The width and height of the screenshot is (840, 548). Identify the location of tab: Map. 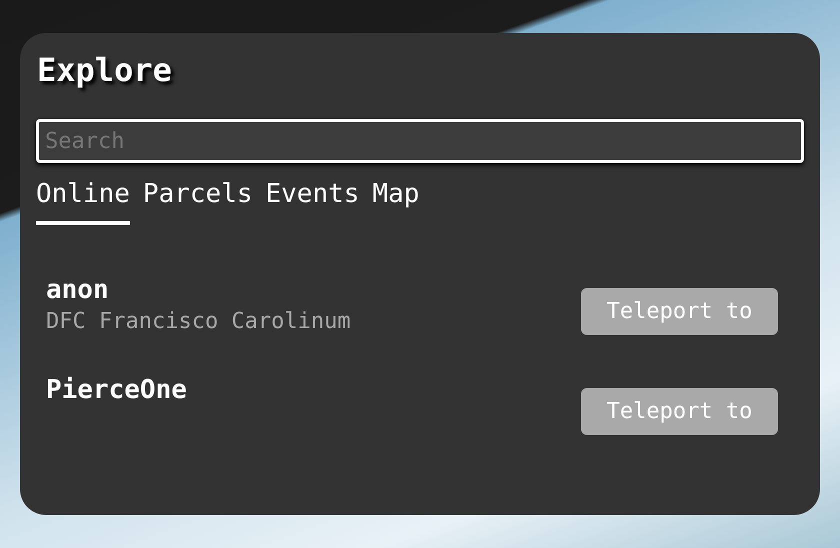
(396, 202).